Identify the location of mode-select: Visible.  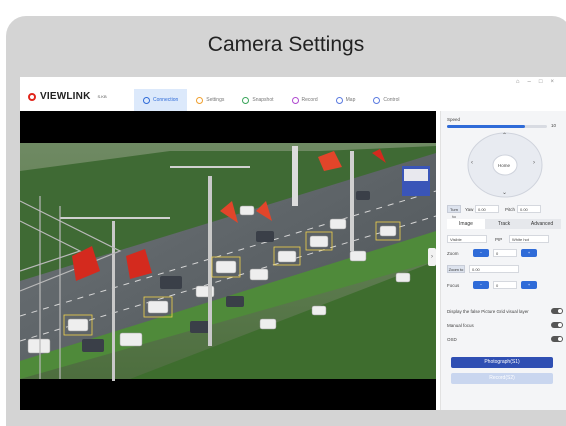
(467, 239).